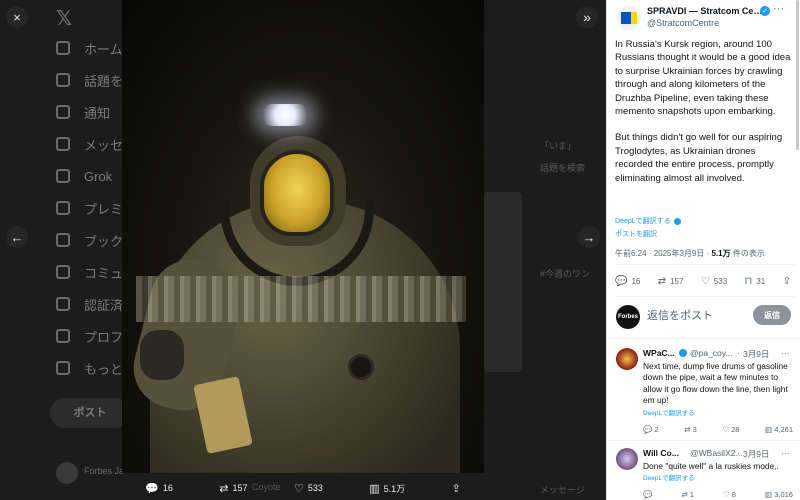 The image size is (800, 500). I want to click on viewer-repost-count: 157, so click(240, 488).